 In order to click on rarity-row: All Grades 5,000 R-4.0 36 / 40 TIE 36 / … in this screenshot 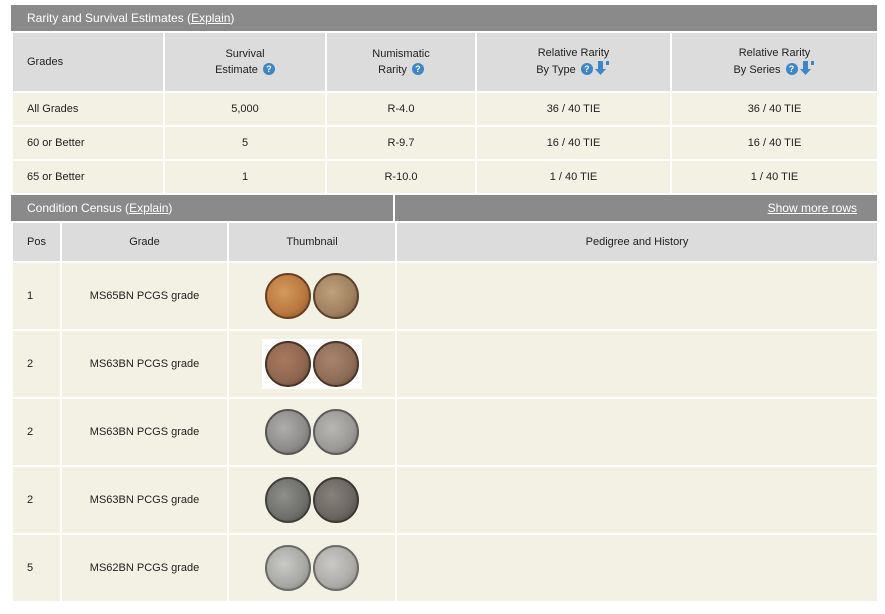, I will do `click(445, 109)`.